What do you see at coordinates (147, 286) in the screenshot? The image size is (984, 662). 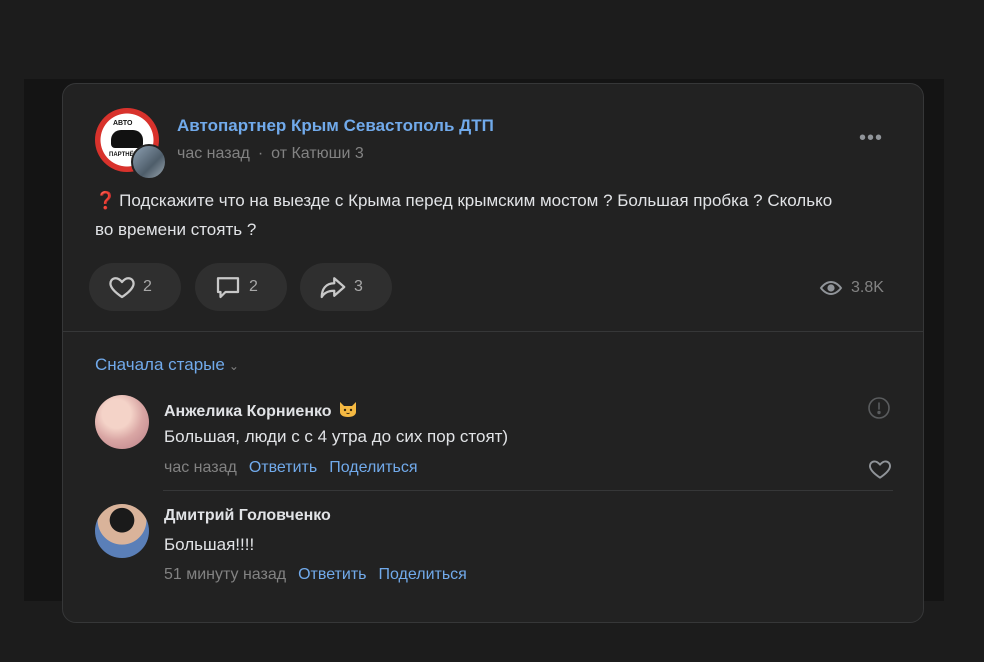 I see `like-count: 2` at bounding box center [147, 286].